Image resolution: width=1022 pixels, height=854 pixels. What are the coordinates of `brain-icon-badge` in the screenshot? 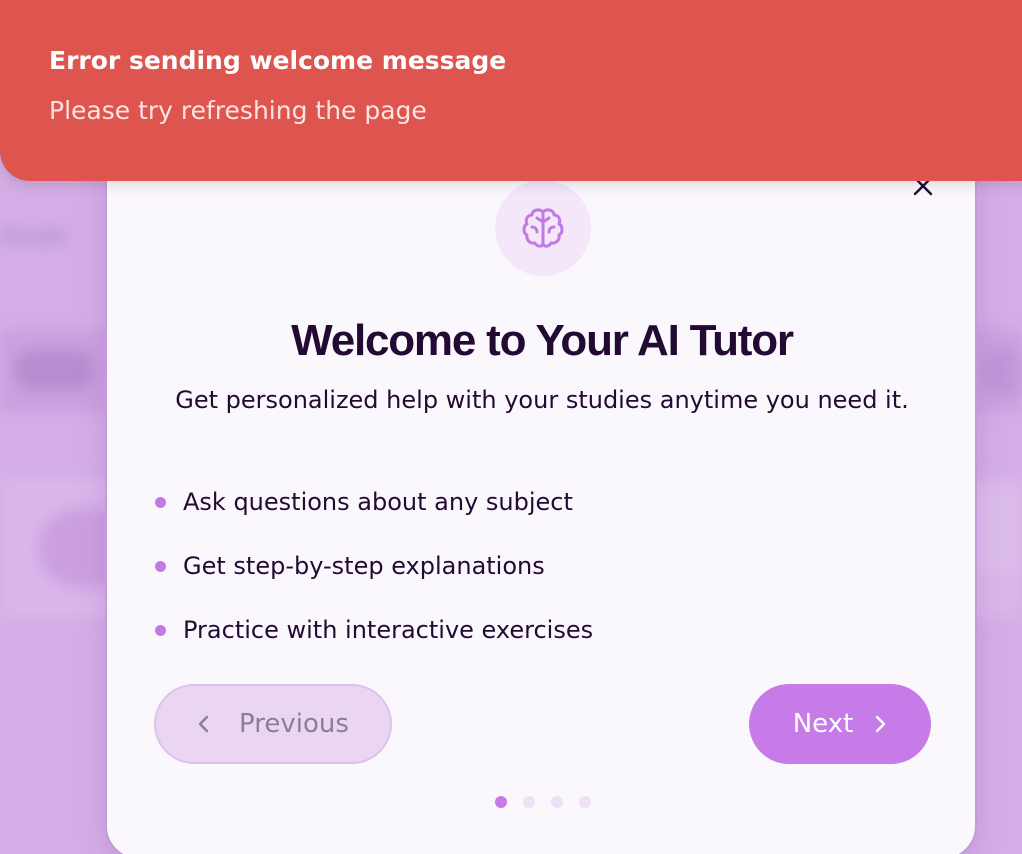 It's located at (543, 228).